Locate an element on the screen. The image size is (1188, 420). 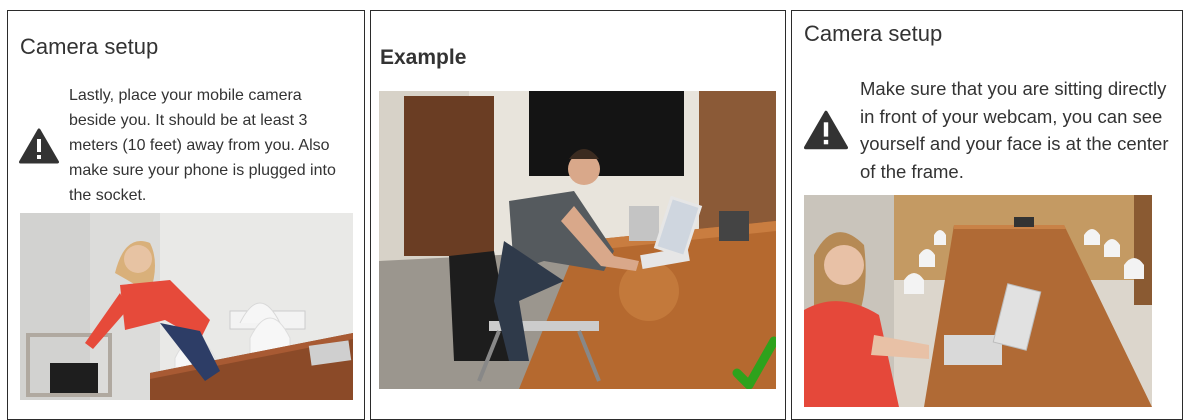
panel-title: Example is located at coordinates (423, 57).